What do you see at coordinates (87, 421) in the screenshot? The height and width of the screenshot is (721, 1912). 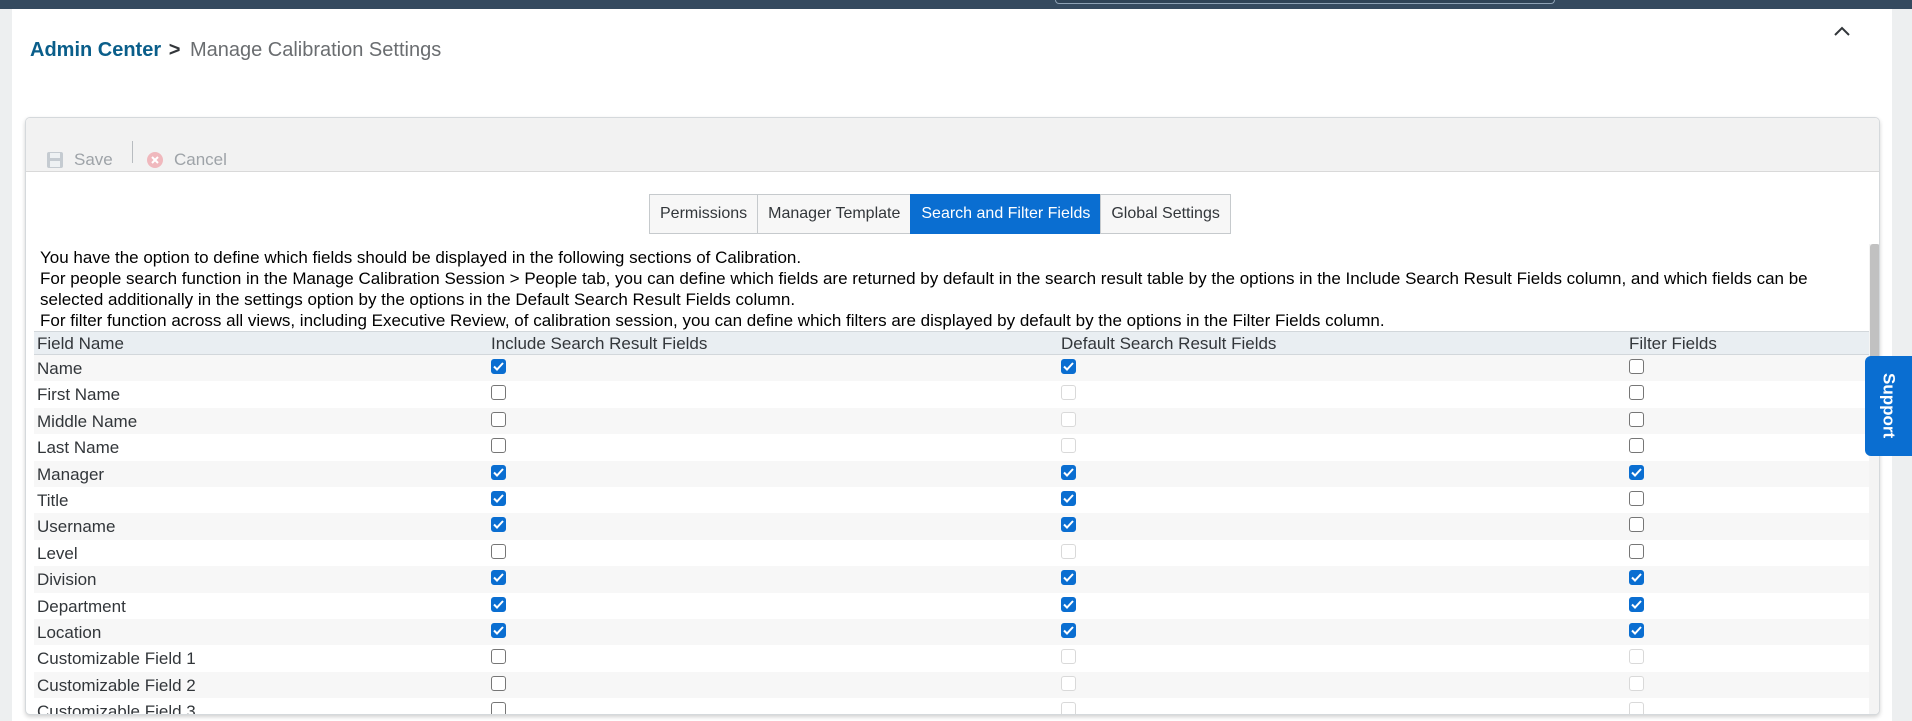 I see `field-name-cell: Middle Name` at bounding box center [87, 421].